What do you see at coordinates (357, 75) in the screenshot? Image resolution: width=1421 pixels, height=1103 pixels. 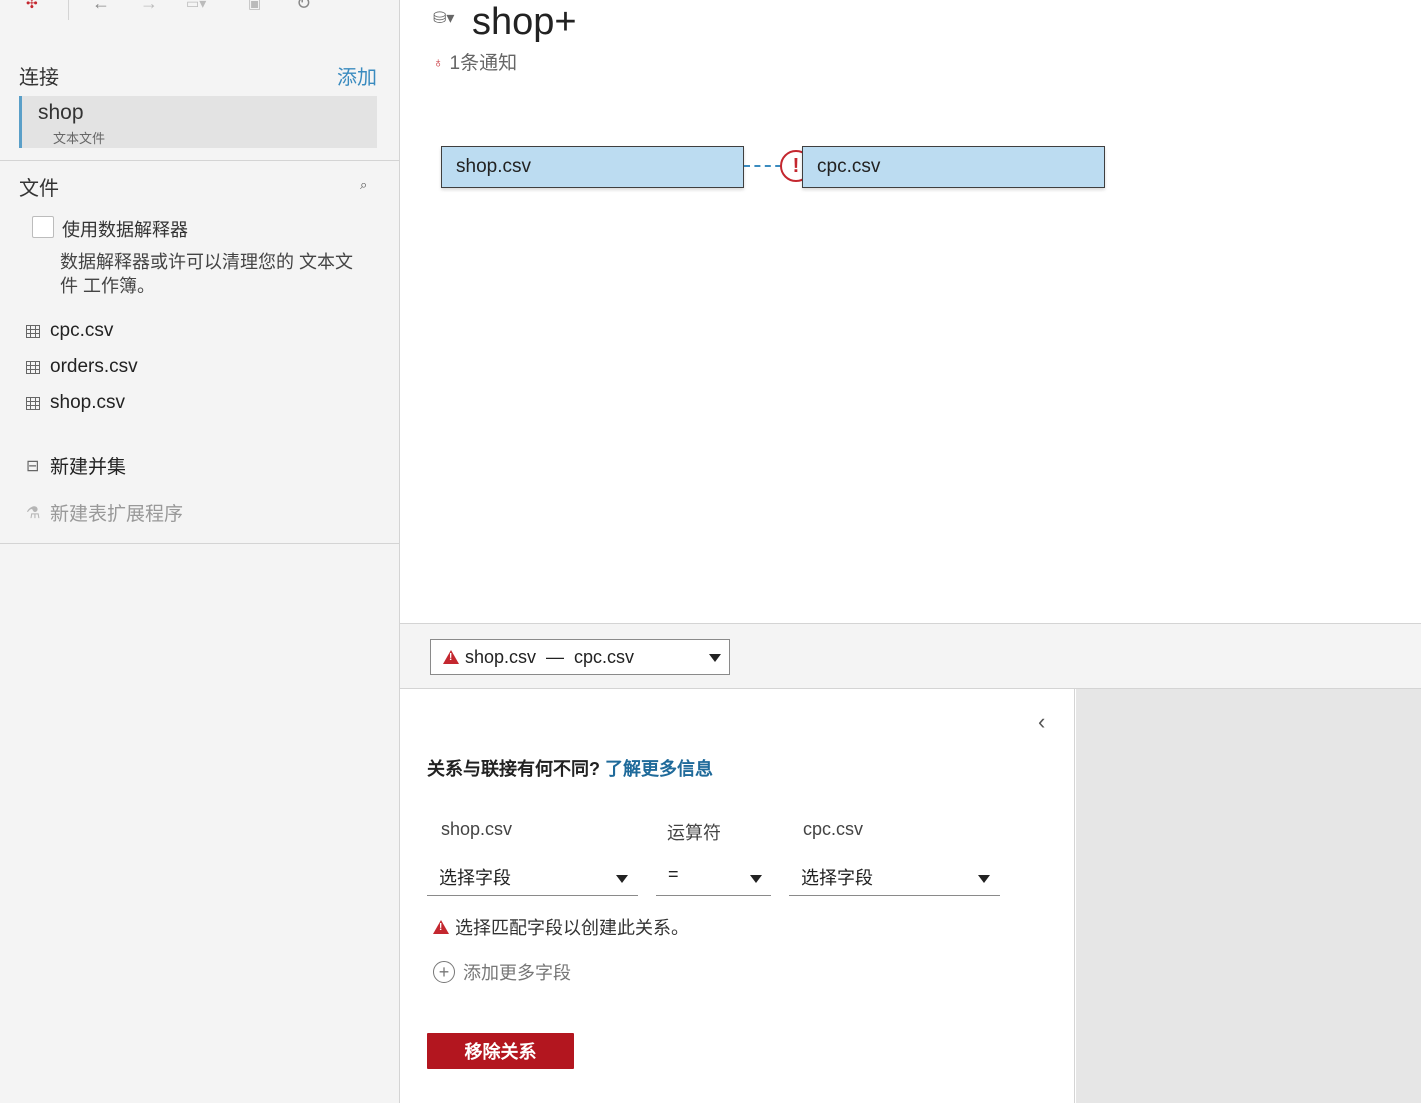 I see `add-connection-link: 添加` at bounding box center [357, 75].